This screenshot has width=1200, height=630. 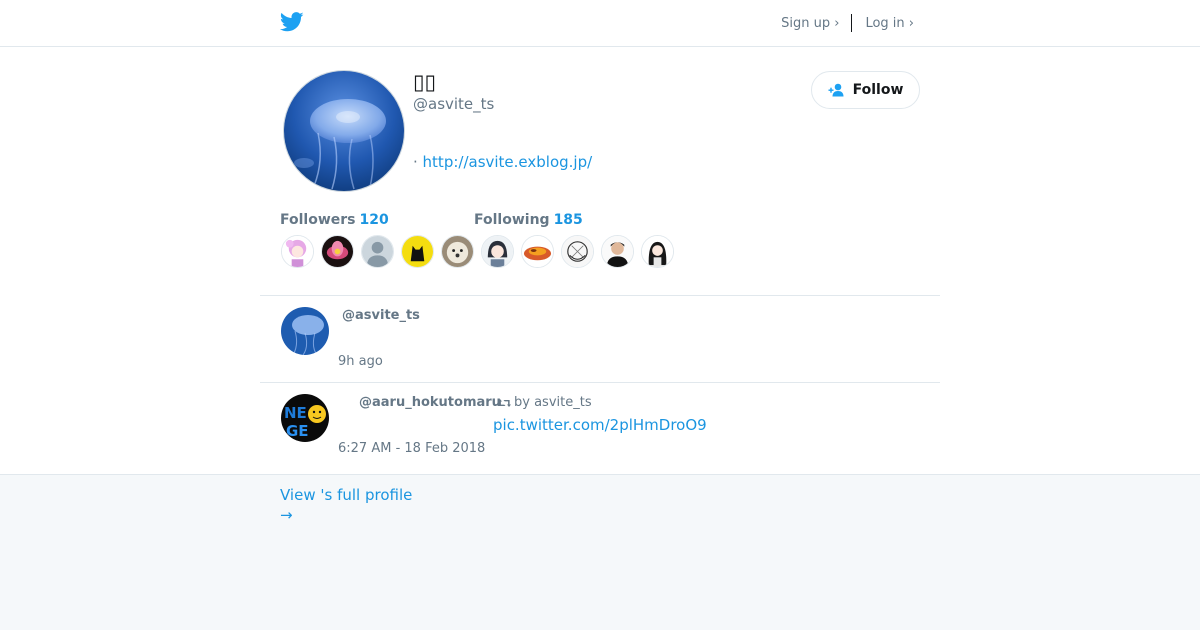 I want to click on followers-stat: Followers 120, so click(x=334, y=220).